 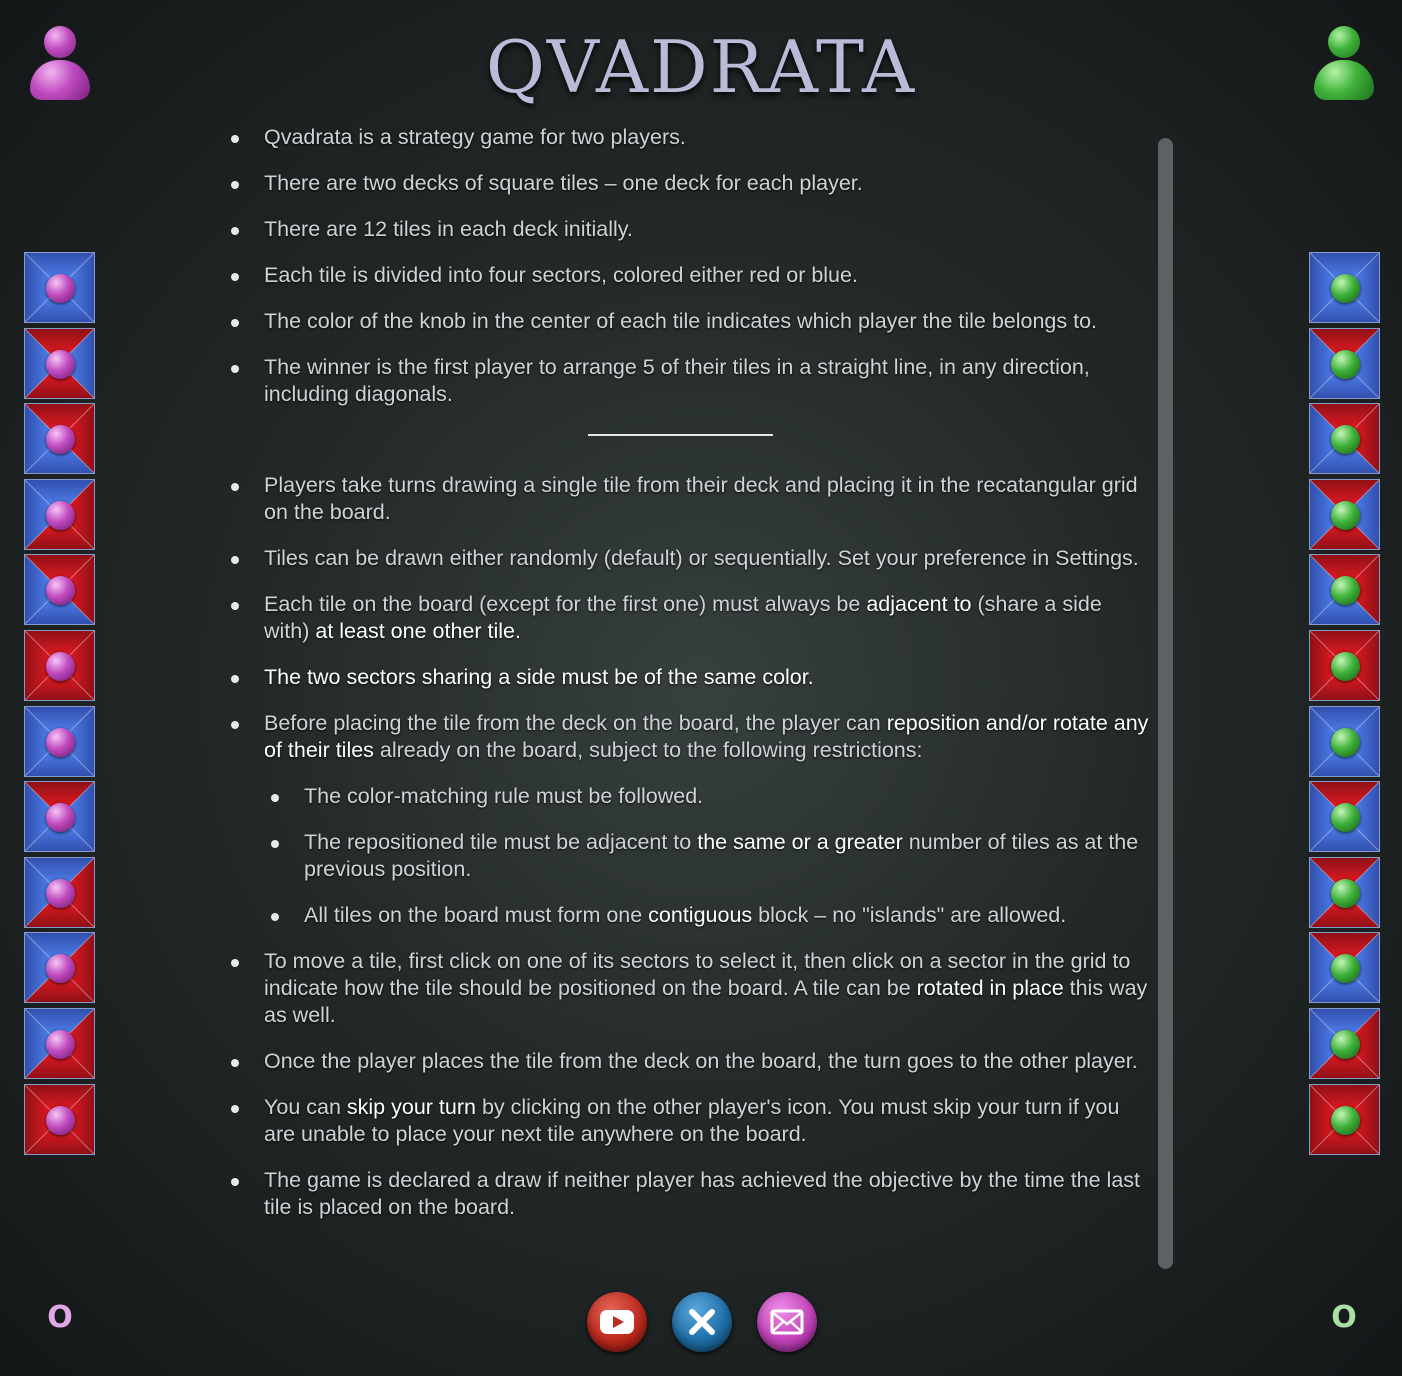 I want to click on green-player-icon, so click(x=1344, y=64).